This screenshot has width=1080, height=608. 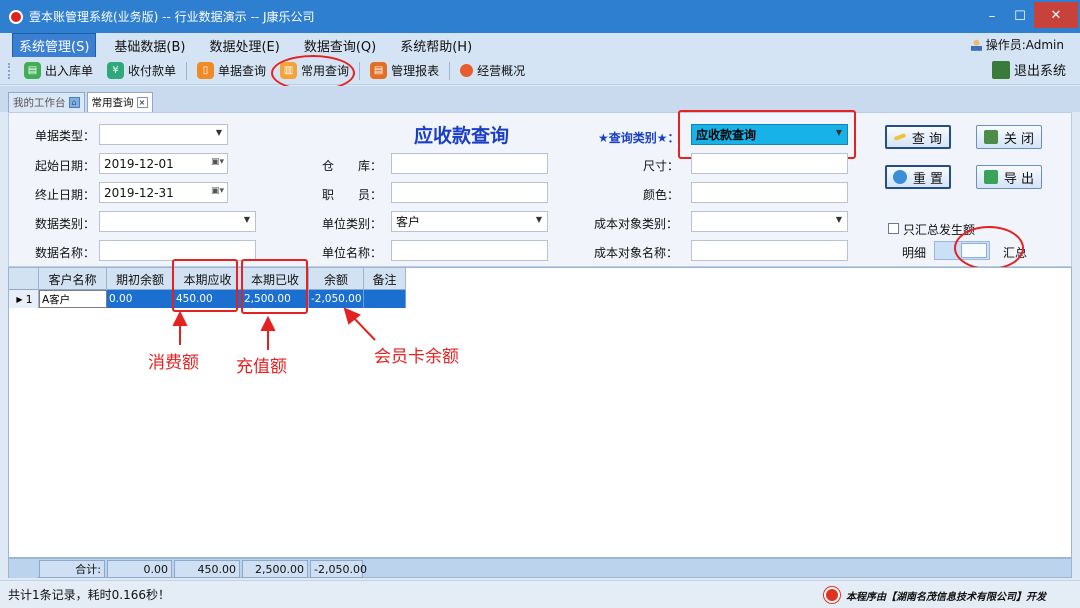 I want to click on vendor-text: 本程序由【湖南名茂信息技术有限公司】开发, so click(x=946, y=597).